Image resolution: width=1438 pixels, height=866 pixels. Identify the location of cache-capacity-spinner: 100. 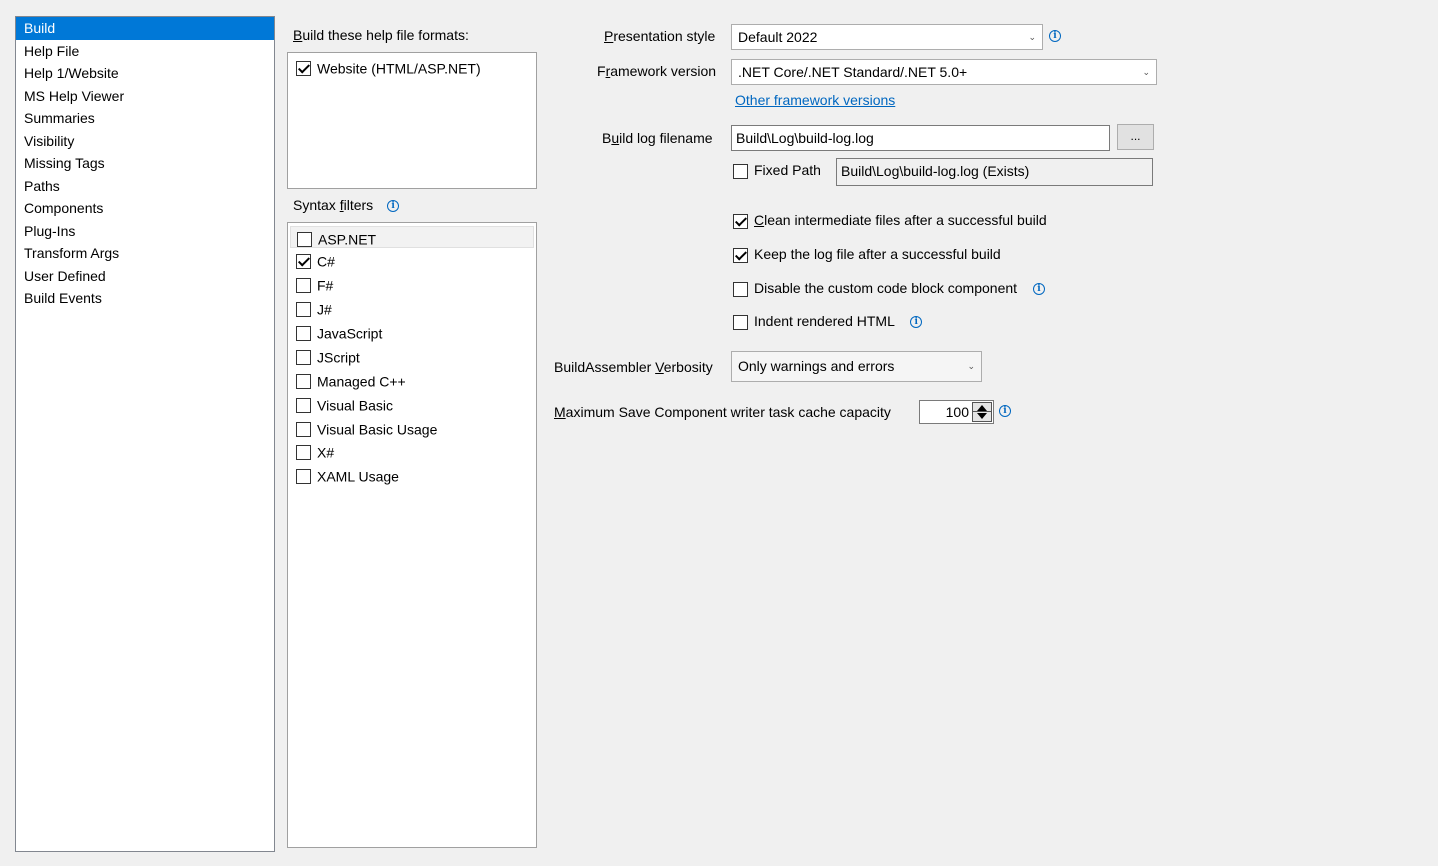
(956, 412).